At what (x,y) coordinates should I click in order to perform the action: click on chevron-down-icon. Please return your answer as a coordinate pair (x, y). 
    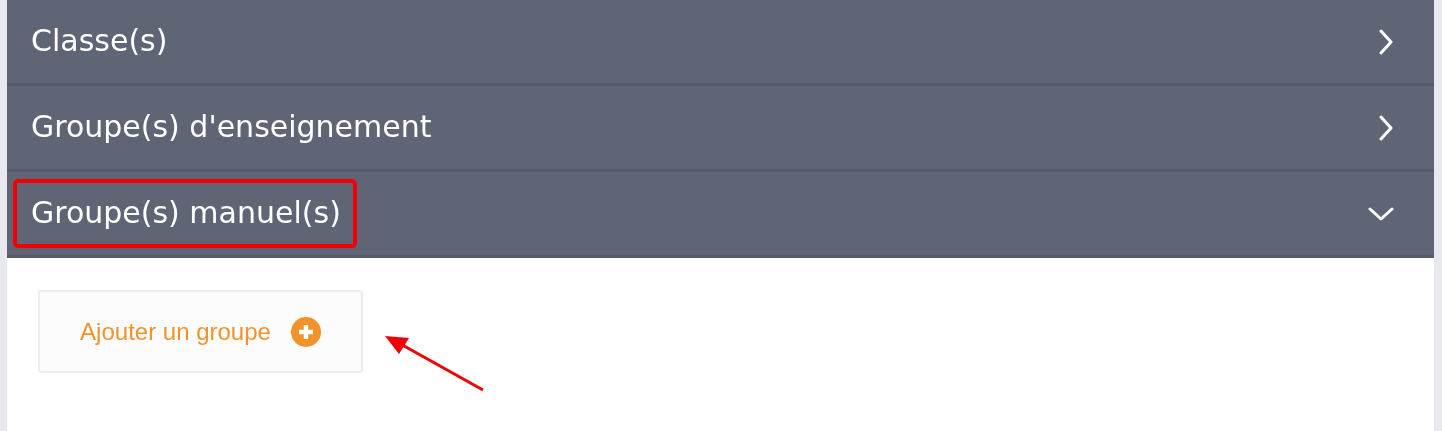
    Looking at the image, I should click on (1381, 213).